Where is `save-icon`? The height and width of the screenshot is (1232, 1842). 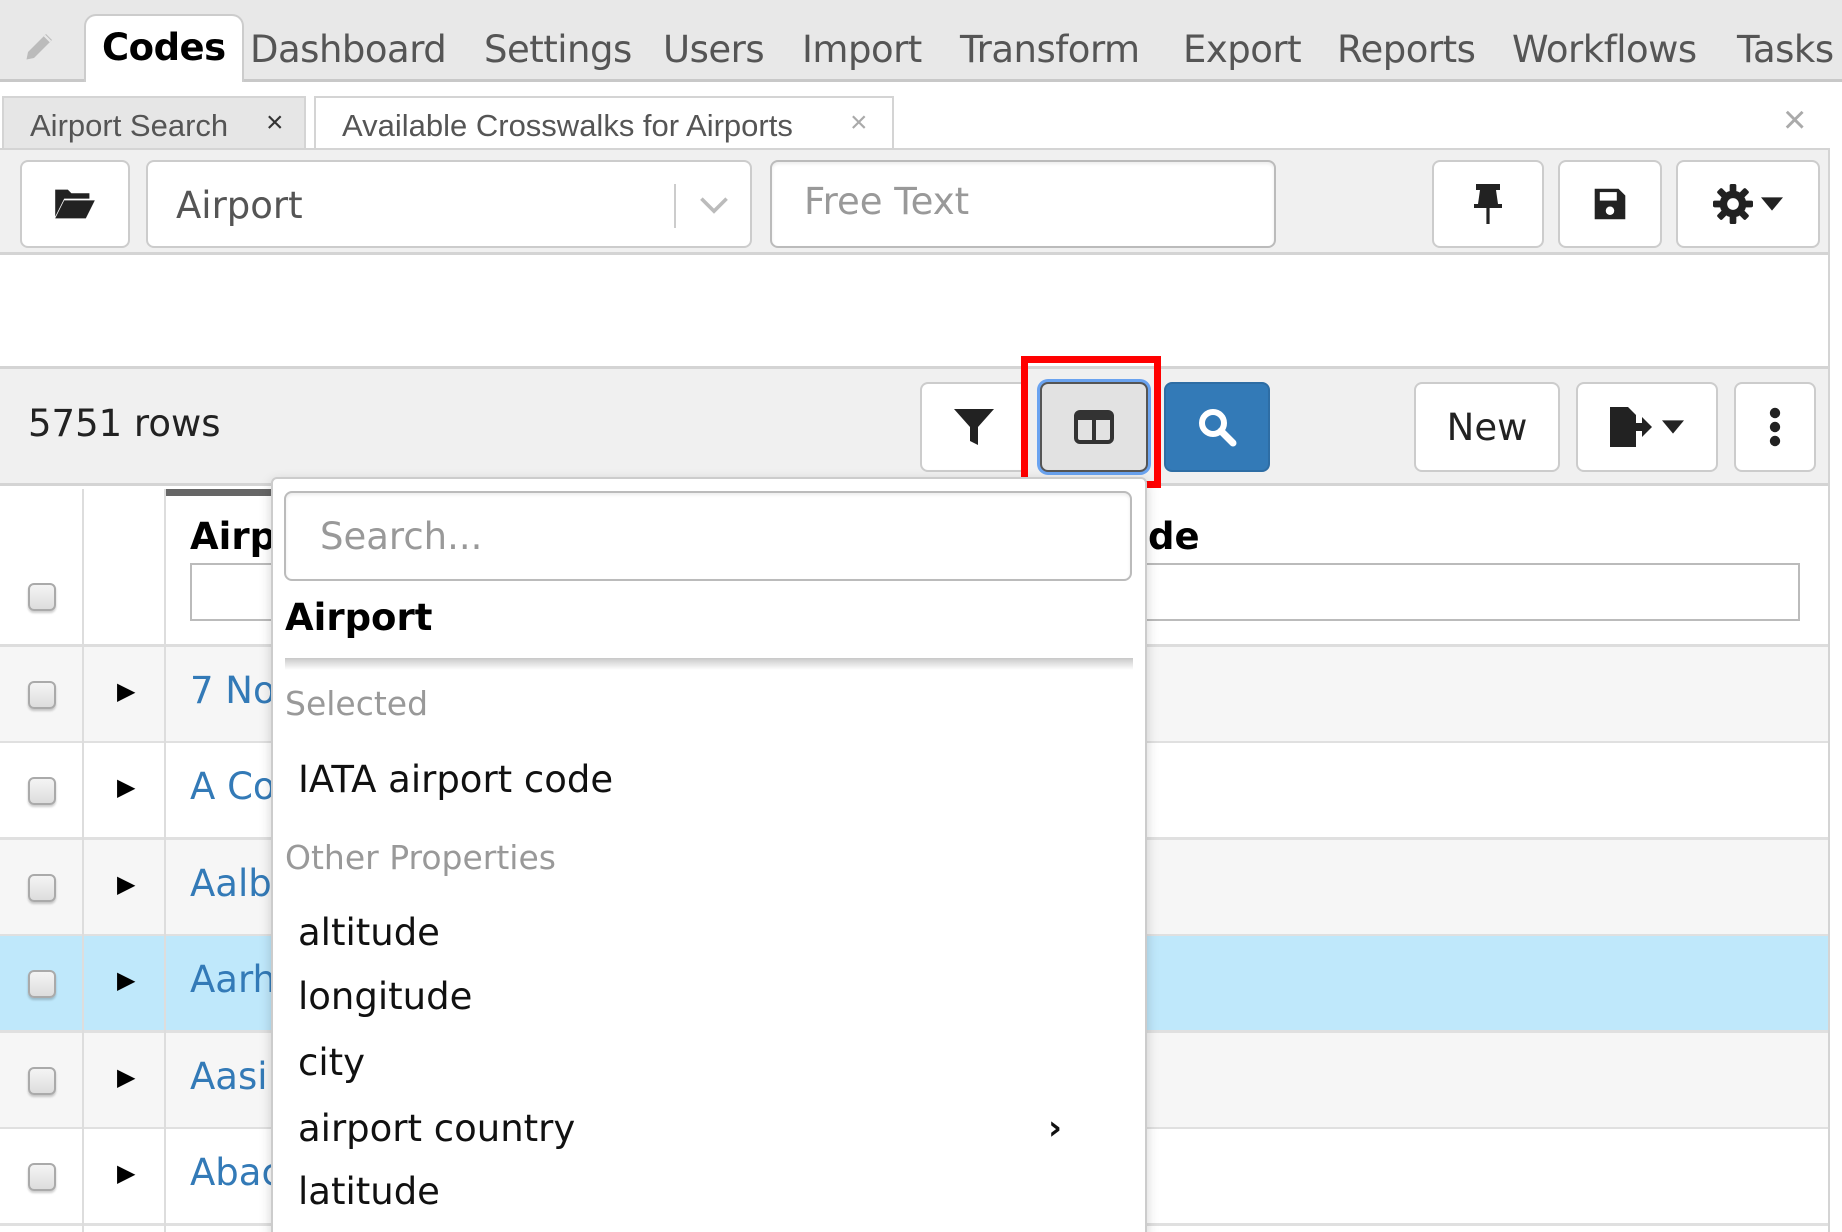
save-icon is located at coordinates (1610, 204).